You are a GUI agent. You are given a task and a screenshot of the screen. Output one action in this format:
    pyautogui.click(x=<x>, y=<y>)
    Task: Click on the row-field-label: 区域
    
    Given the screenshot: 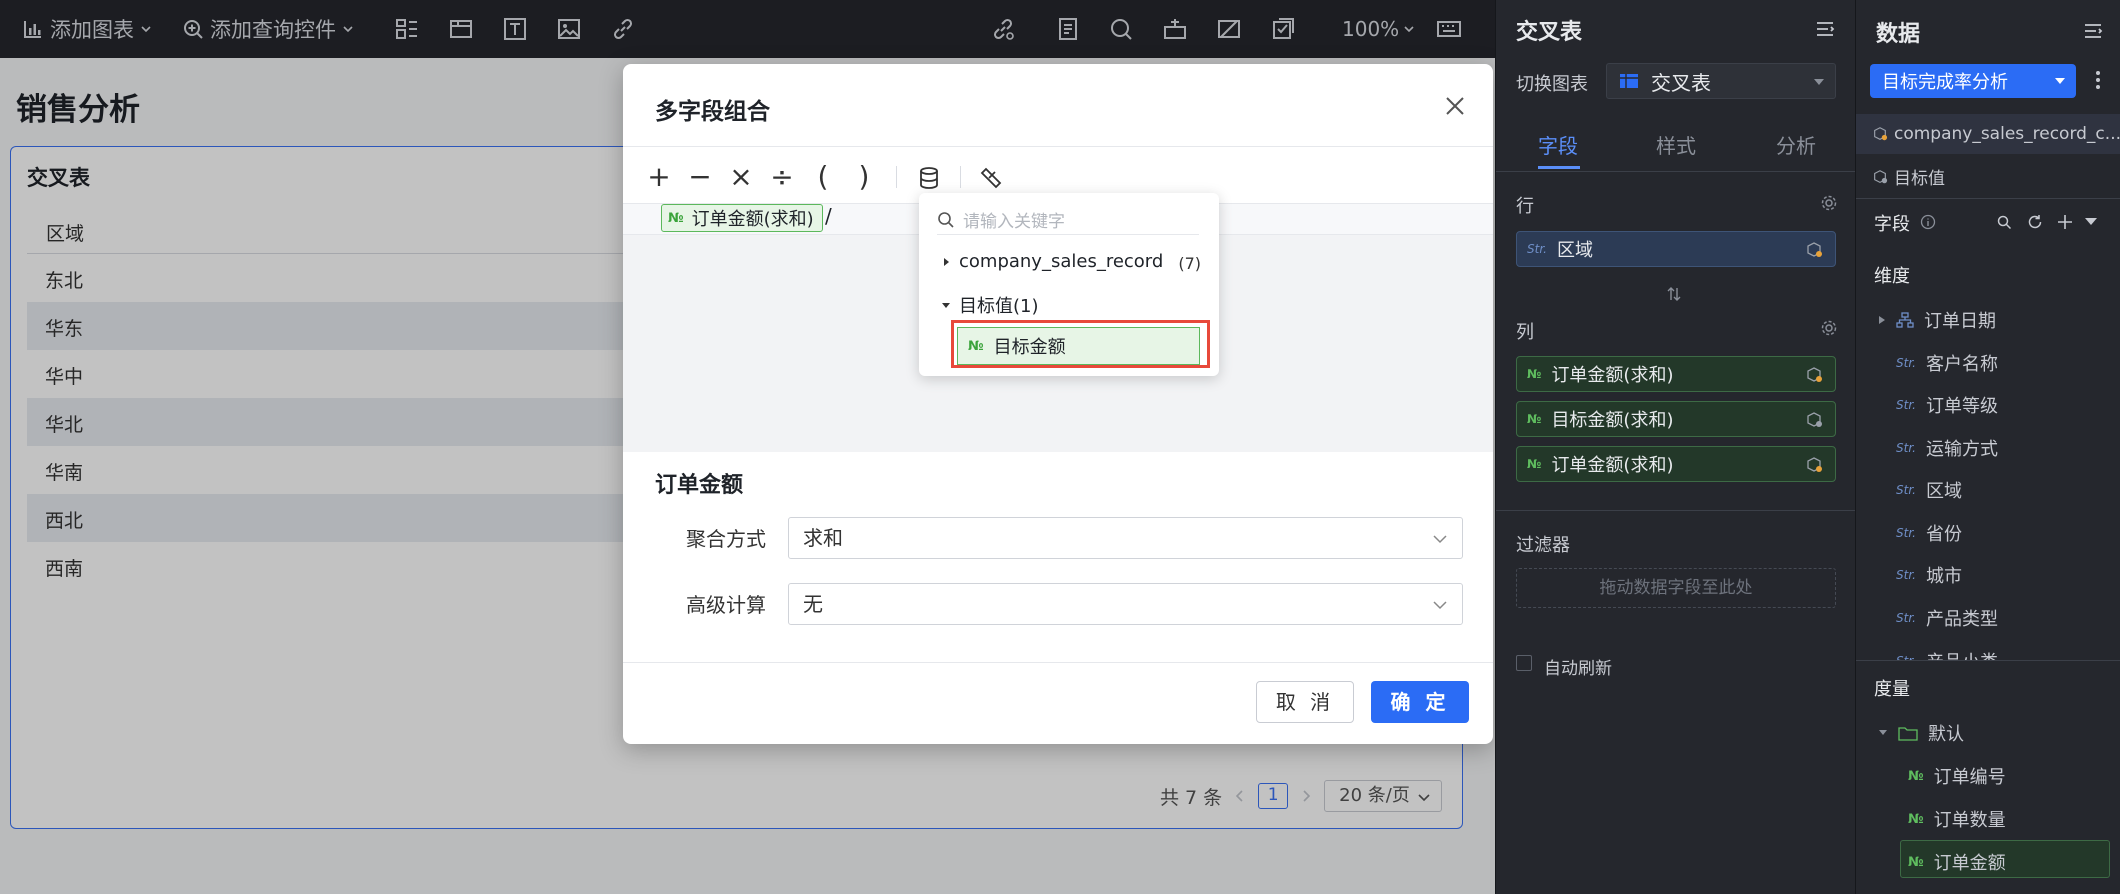 What is the action you would take?
    pyautogui.click(x=1574, y=250)
    